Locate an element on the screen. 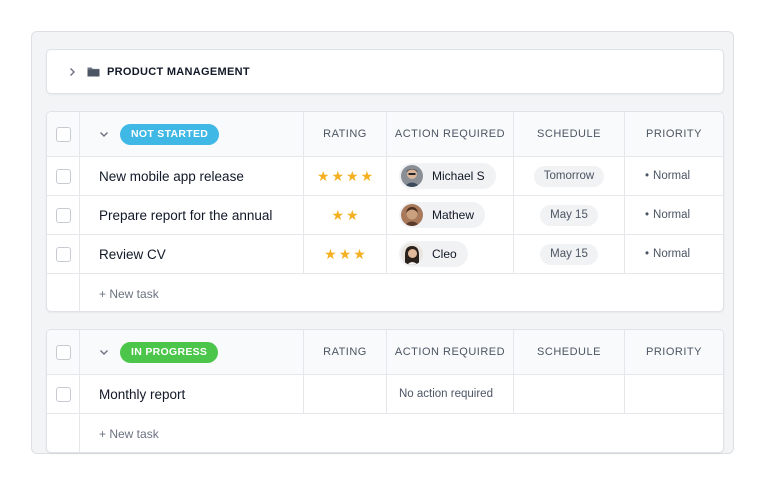  chevron-right-icon is located at coordinates (72, 72).